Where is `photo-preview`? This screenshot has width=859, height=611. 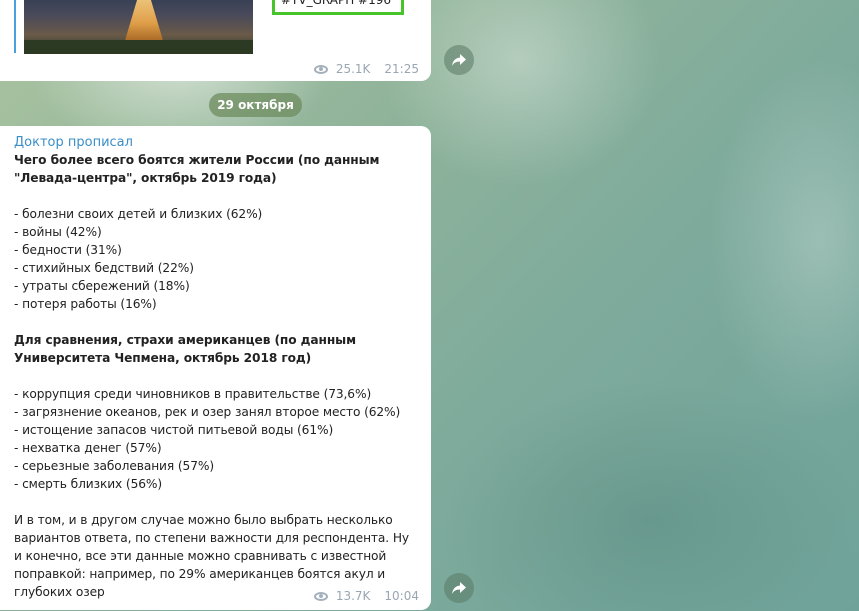 photo-preview is located at coordinates (138, 27).